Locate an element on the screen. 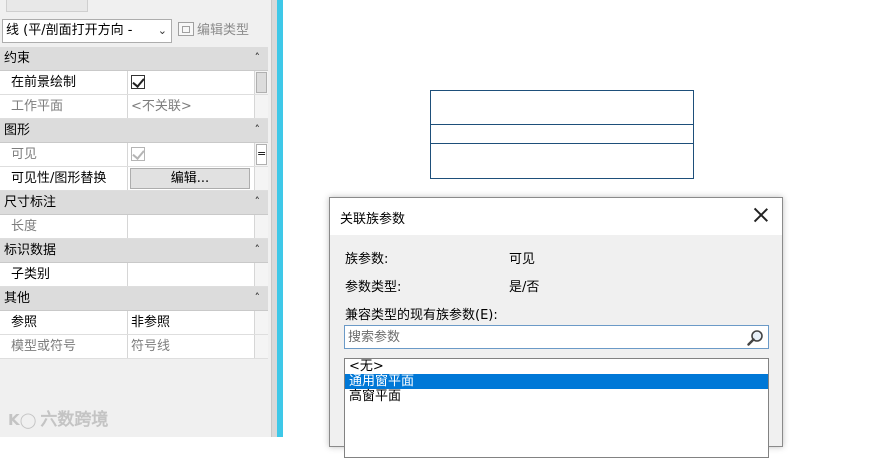 This screenshot has width=896, height=458. category-label: 标识数据 is located at coordinates (30, 250).